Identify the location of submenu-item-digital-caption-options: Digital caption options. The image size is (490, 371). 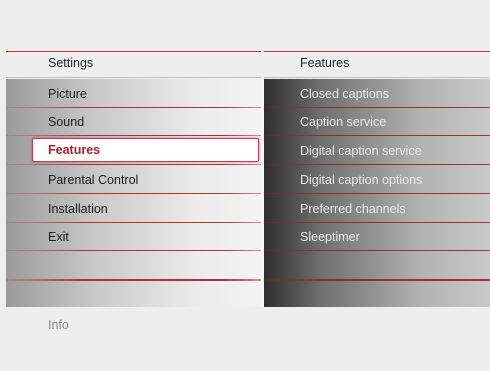
(377, 179).